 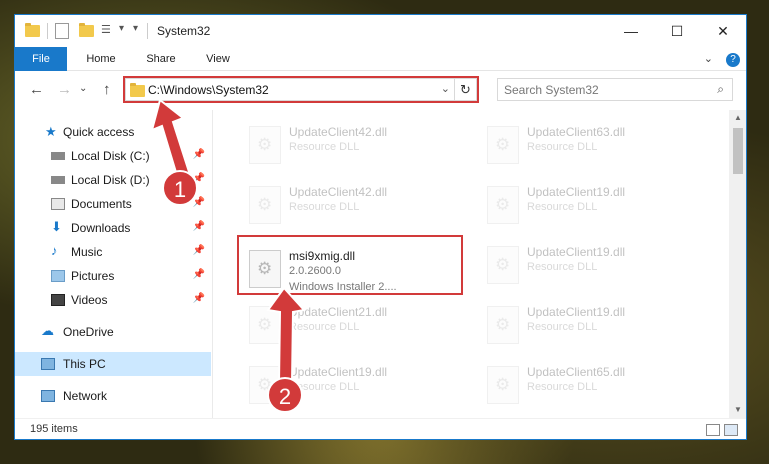 What do you see at coordinates (58, 300) in the screenshot?
I see `videos-icon` at bounding box center [58, 300].